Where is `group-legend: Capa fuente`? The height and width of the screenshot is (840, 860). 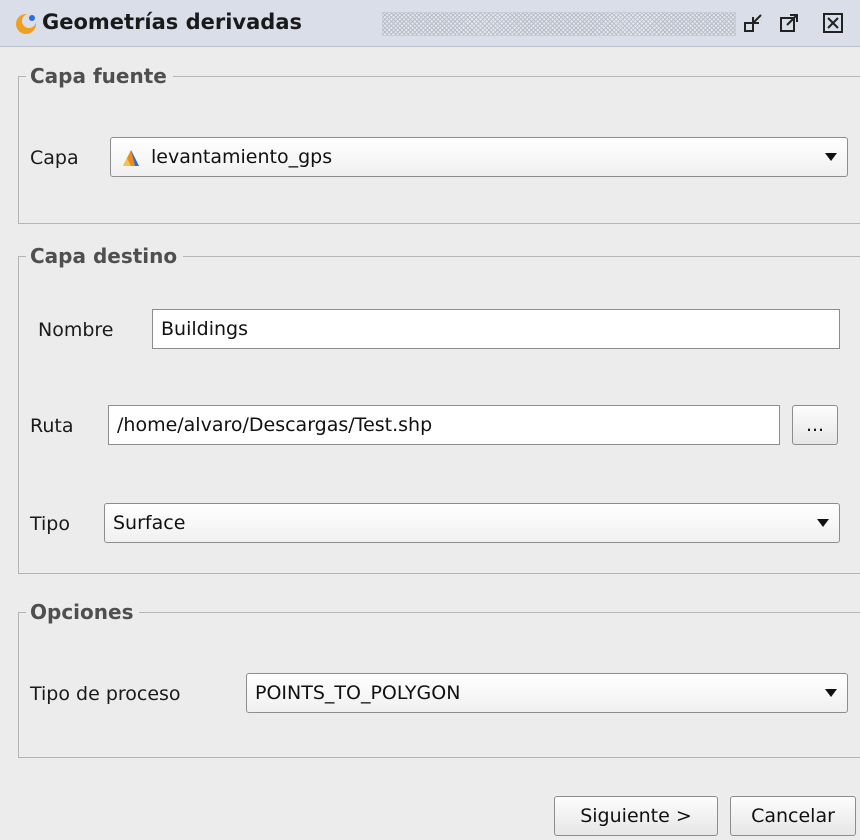
group-legend: Capa fuente is located at coordinates (99, 76).